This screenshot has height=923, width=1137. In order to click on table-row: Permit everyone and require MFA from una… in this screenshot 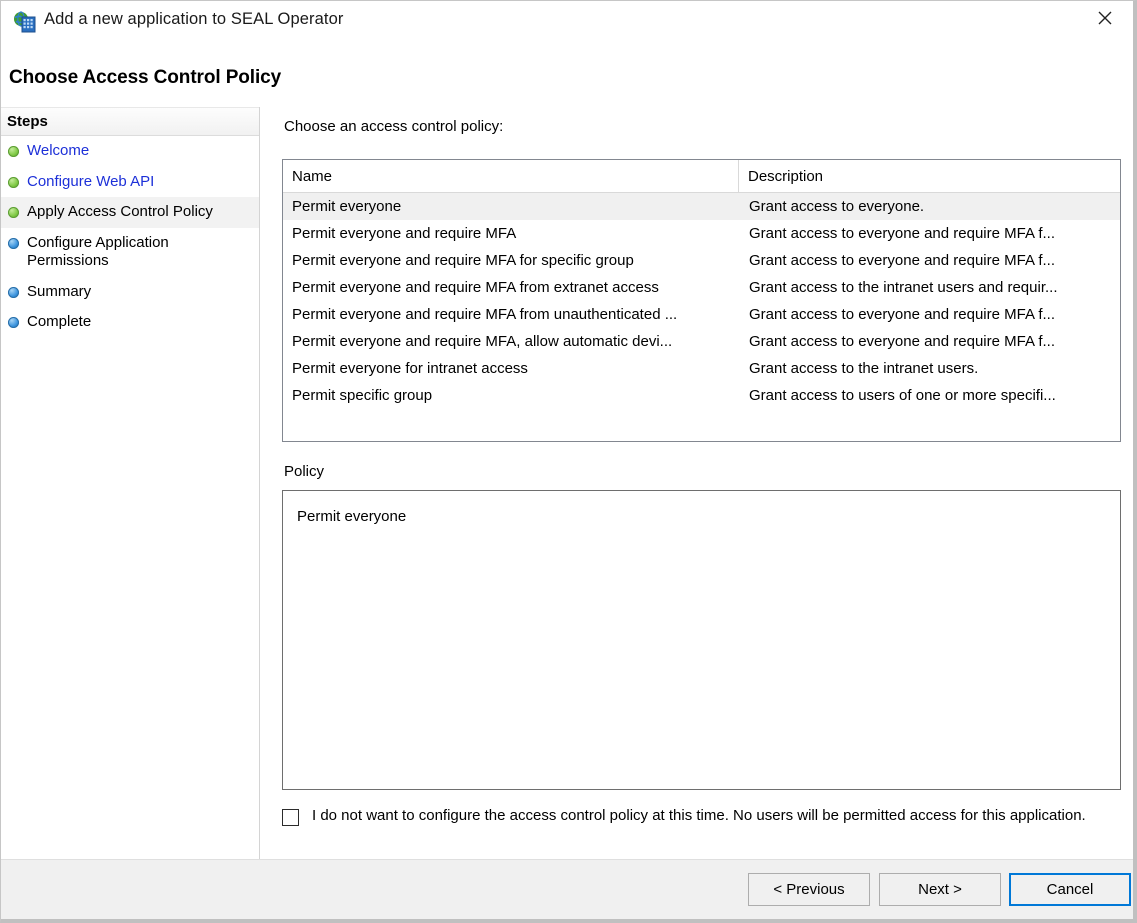, I will do `click(701, 314)`.